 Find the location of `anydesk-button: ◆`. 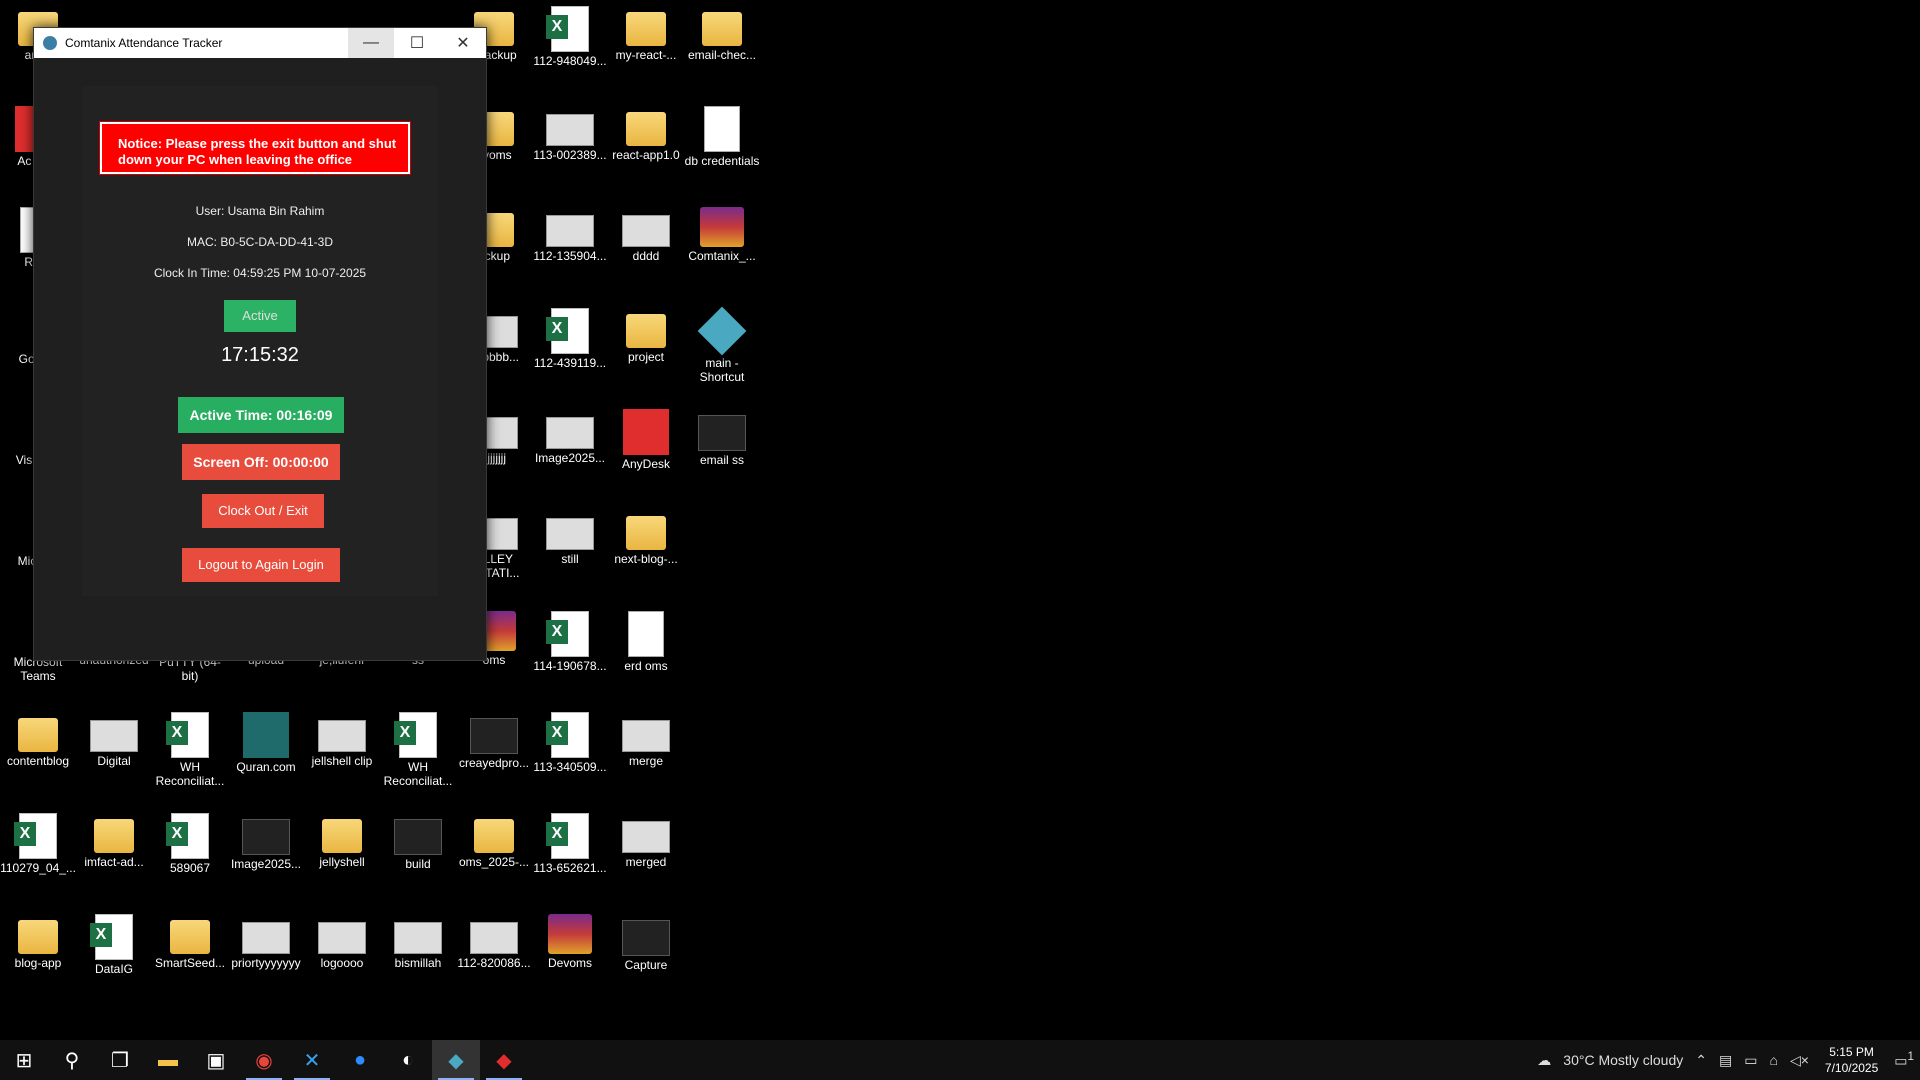

anydesk-button: ◆ is located at coordinates (504, 1060).